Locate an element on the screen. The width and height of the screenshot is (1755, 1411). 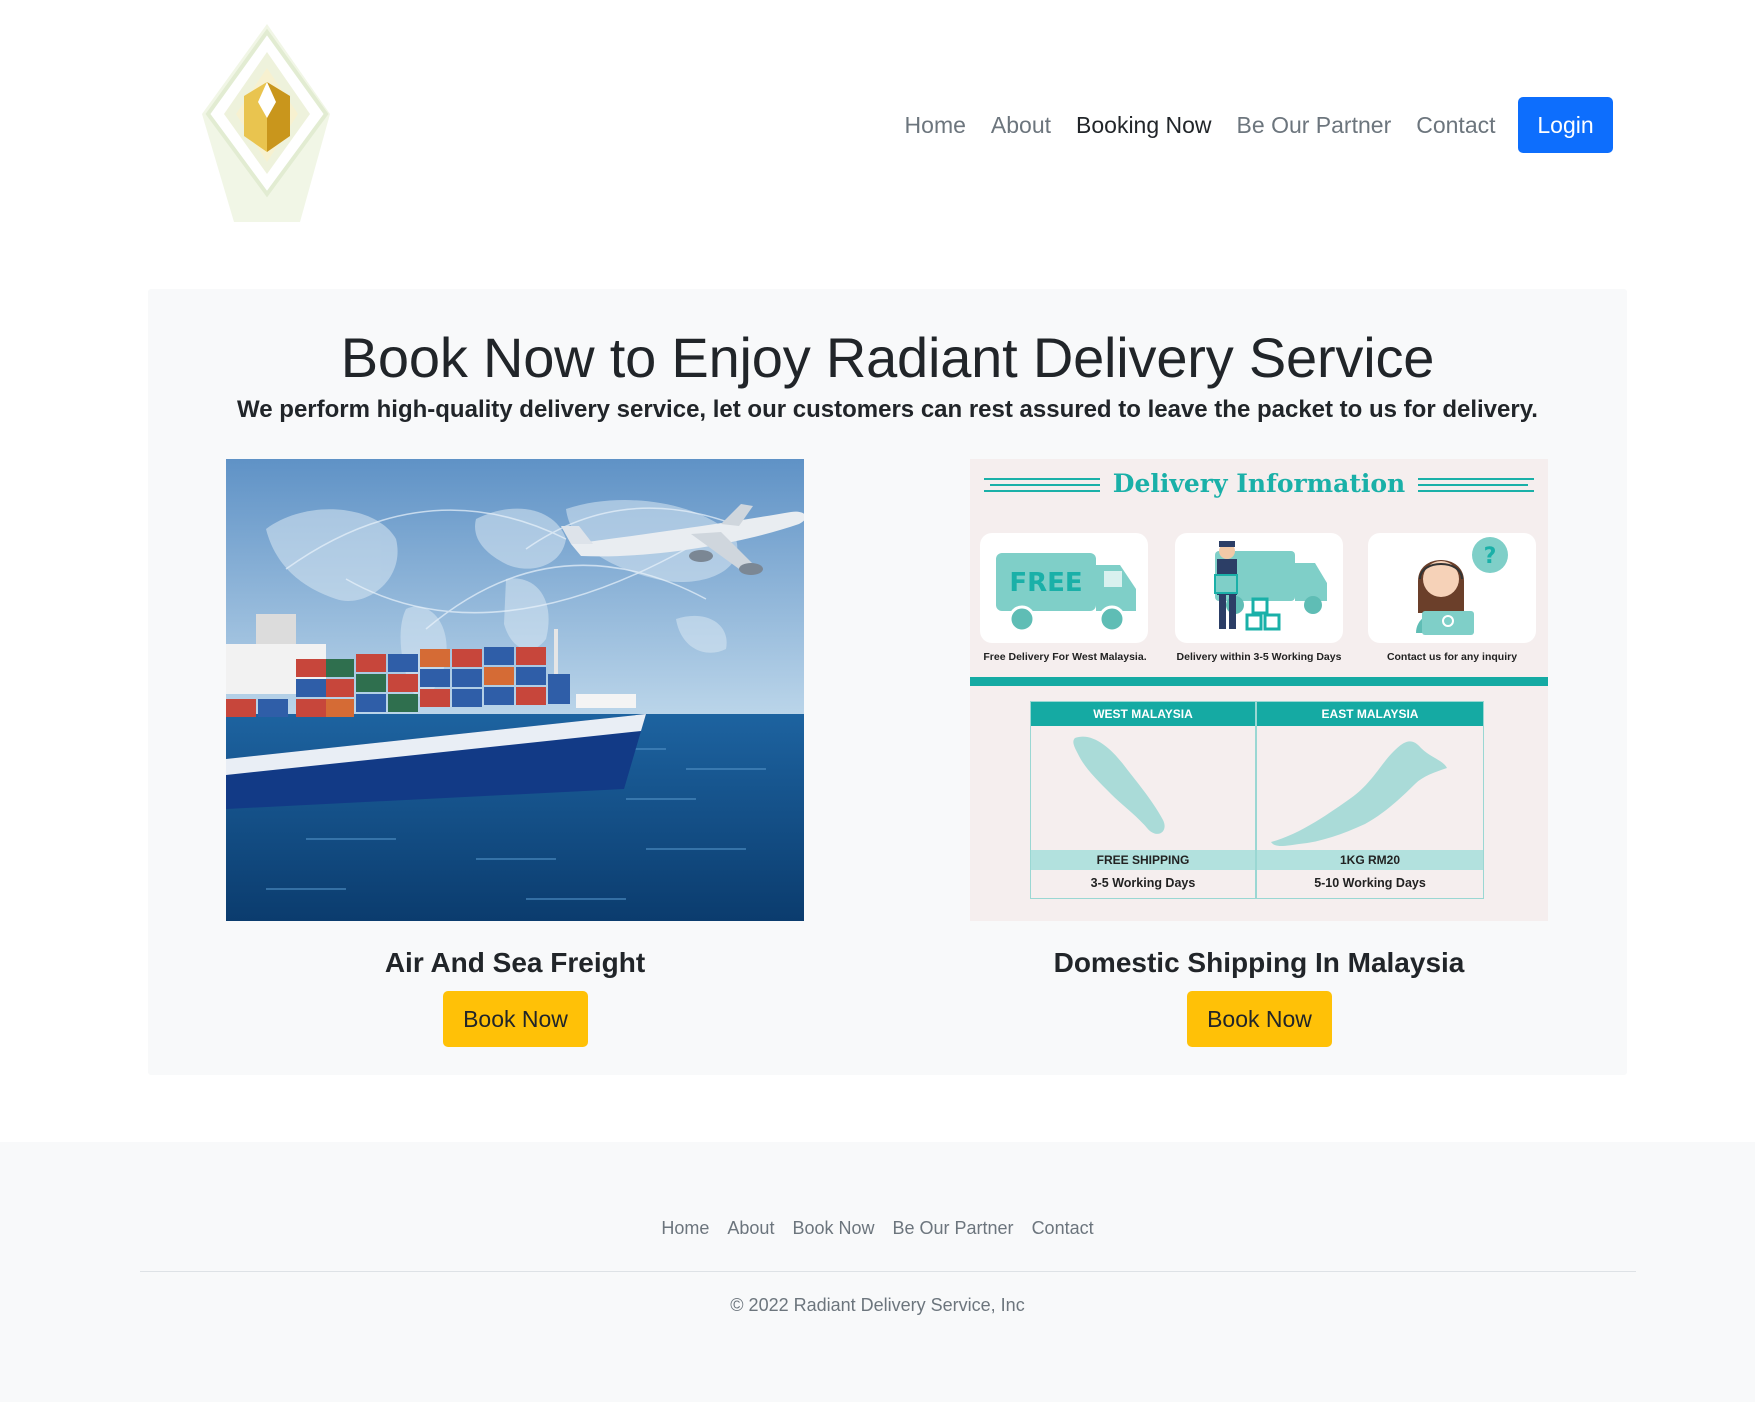
cargo-ship-and-airplane-image is located at coordinates (515, 690).